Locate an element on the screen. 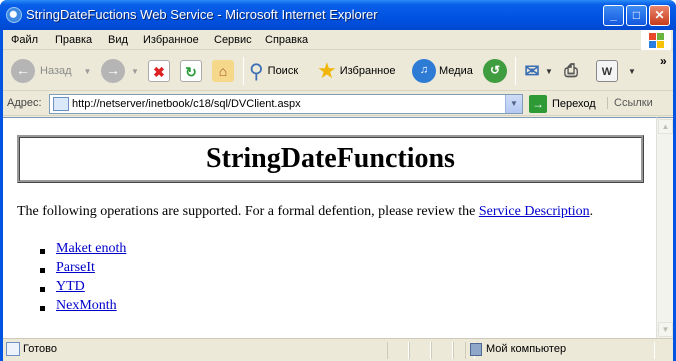 The height and width of the screenshot is (361, 676). forward-button: → ▼ is located at coordinates (120, 71).